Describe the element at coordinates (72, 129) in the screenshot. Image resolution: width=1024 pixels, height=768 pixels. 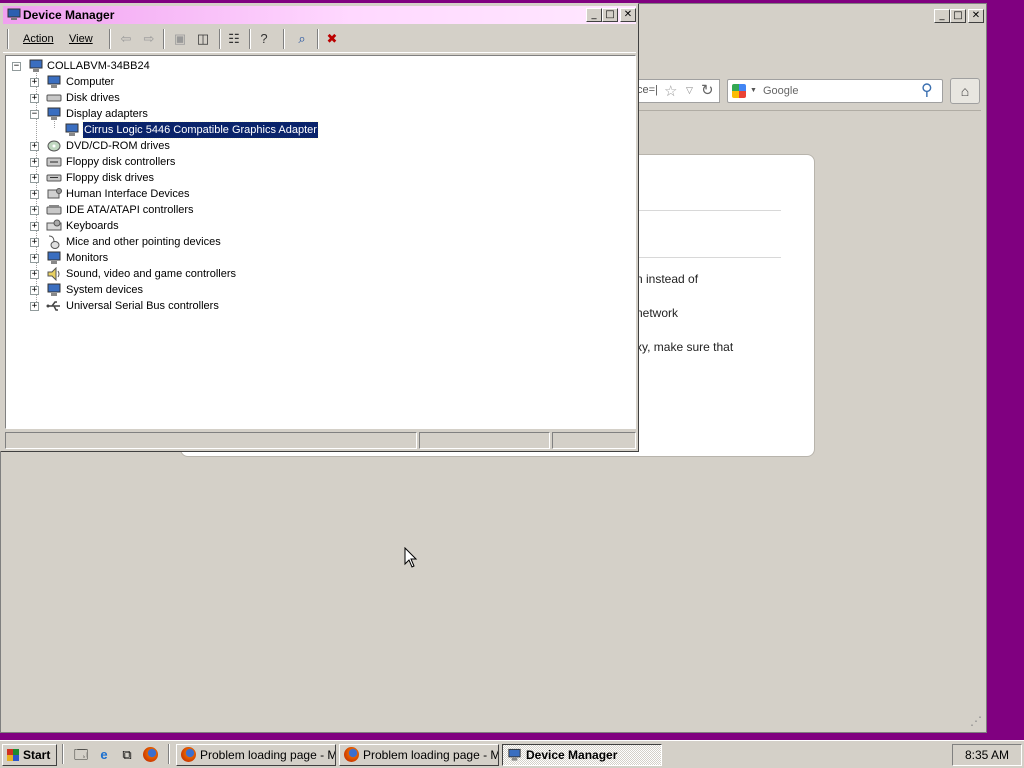
I see `display-adapter-icon` at that location.